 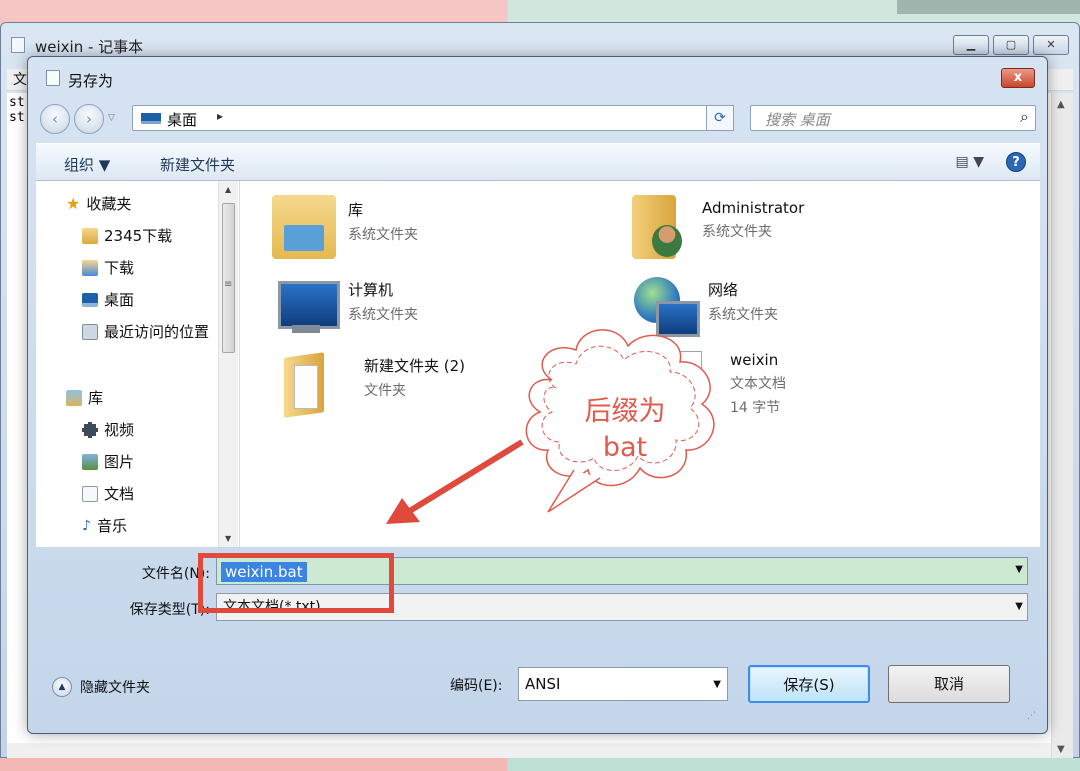 What do you see at coordinates (20, 80) in the screenshot?
I see `menu-file: 文` at bounding box center [20, 80].